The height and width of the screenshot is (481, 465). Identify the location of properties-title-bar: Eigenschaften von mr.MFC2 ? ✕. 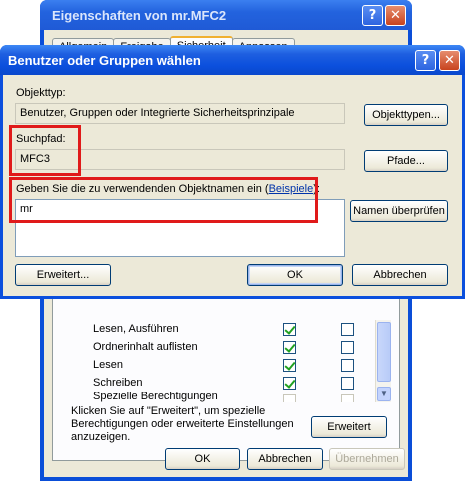
(226, 15).